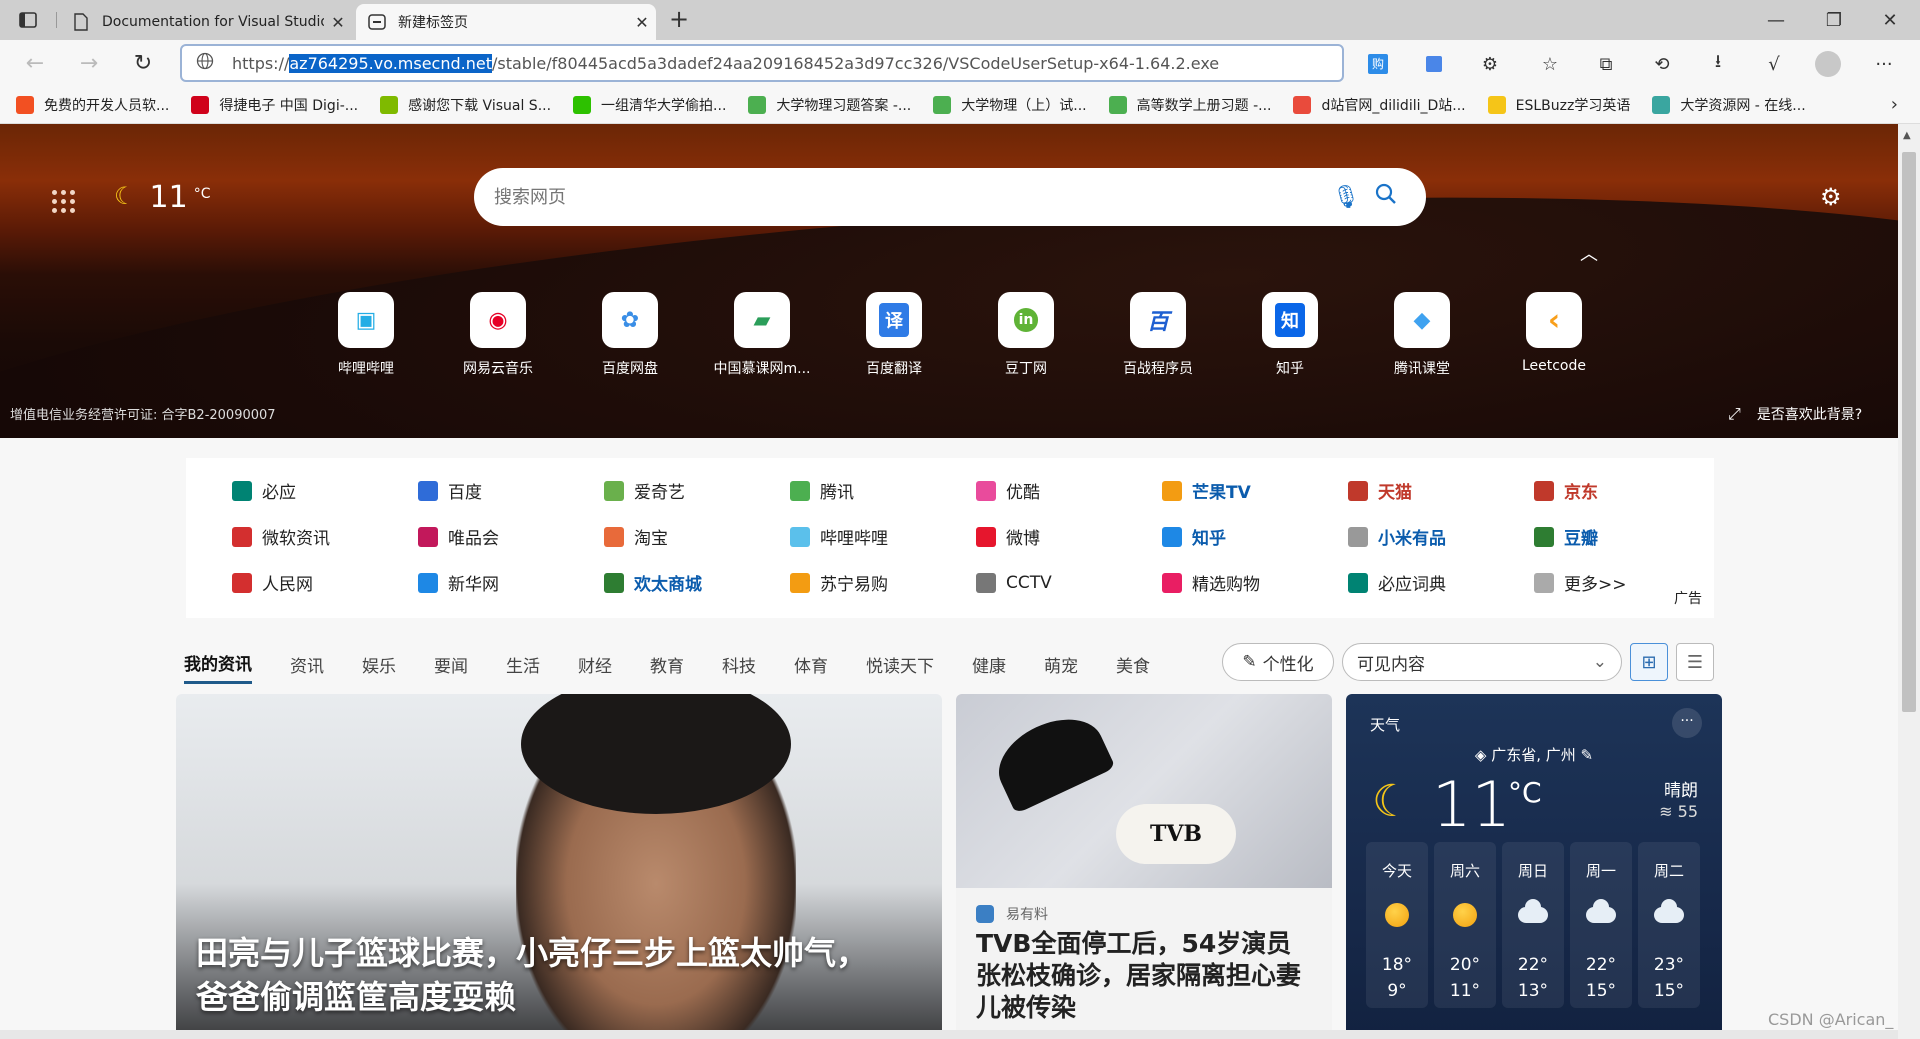 Image resolution: width=1920 pixels, height=1039 pixels. I want to click on forecast-day: 周六 20° 11°, so click(1465, 925).